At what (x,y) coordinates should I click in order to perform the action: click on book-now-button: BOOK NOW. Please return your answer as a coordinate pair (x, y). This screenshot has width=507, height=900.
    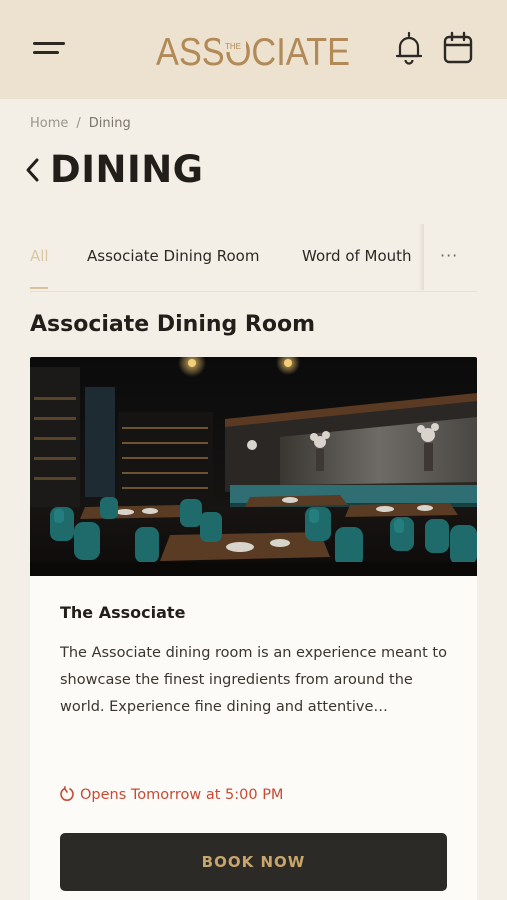
    Looking at the image, I should click on (253, 862).